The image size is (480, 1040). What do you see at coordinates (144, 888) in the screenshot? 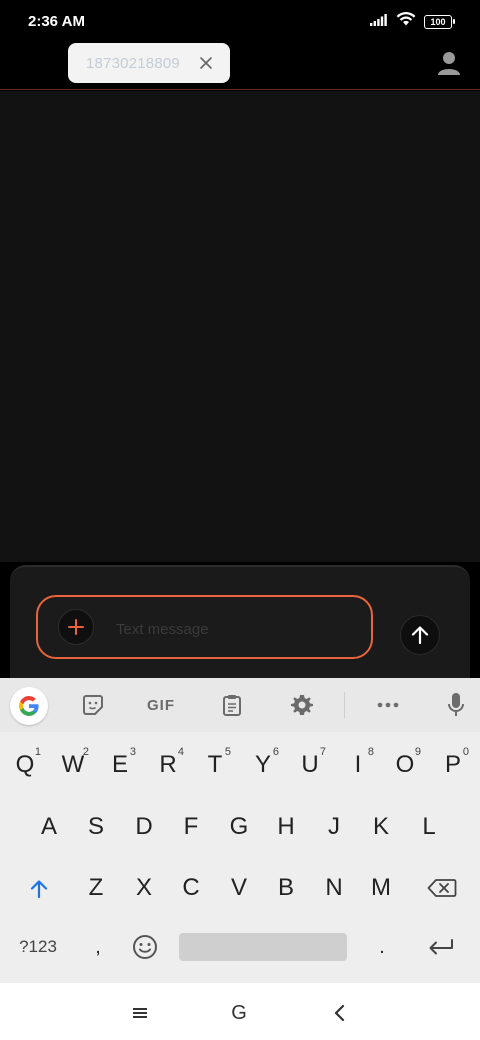
I see `key-x: X` at bounding box center [144, 888].